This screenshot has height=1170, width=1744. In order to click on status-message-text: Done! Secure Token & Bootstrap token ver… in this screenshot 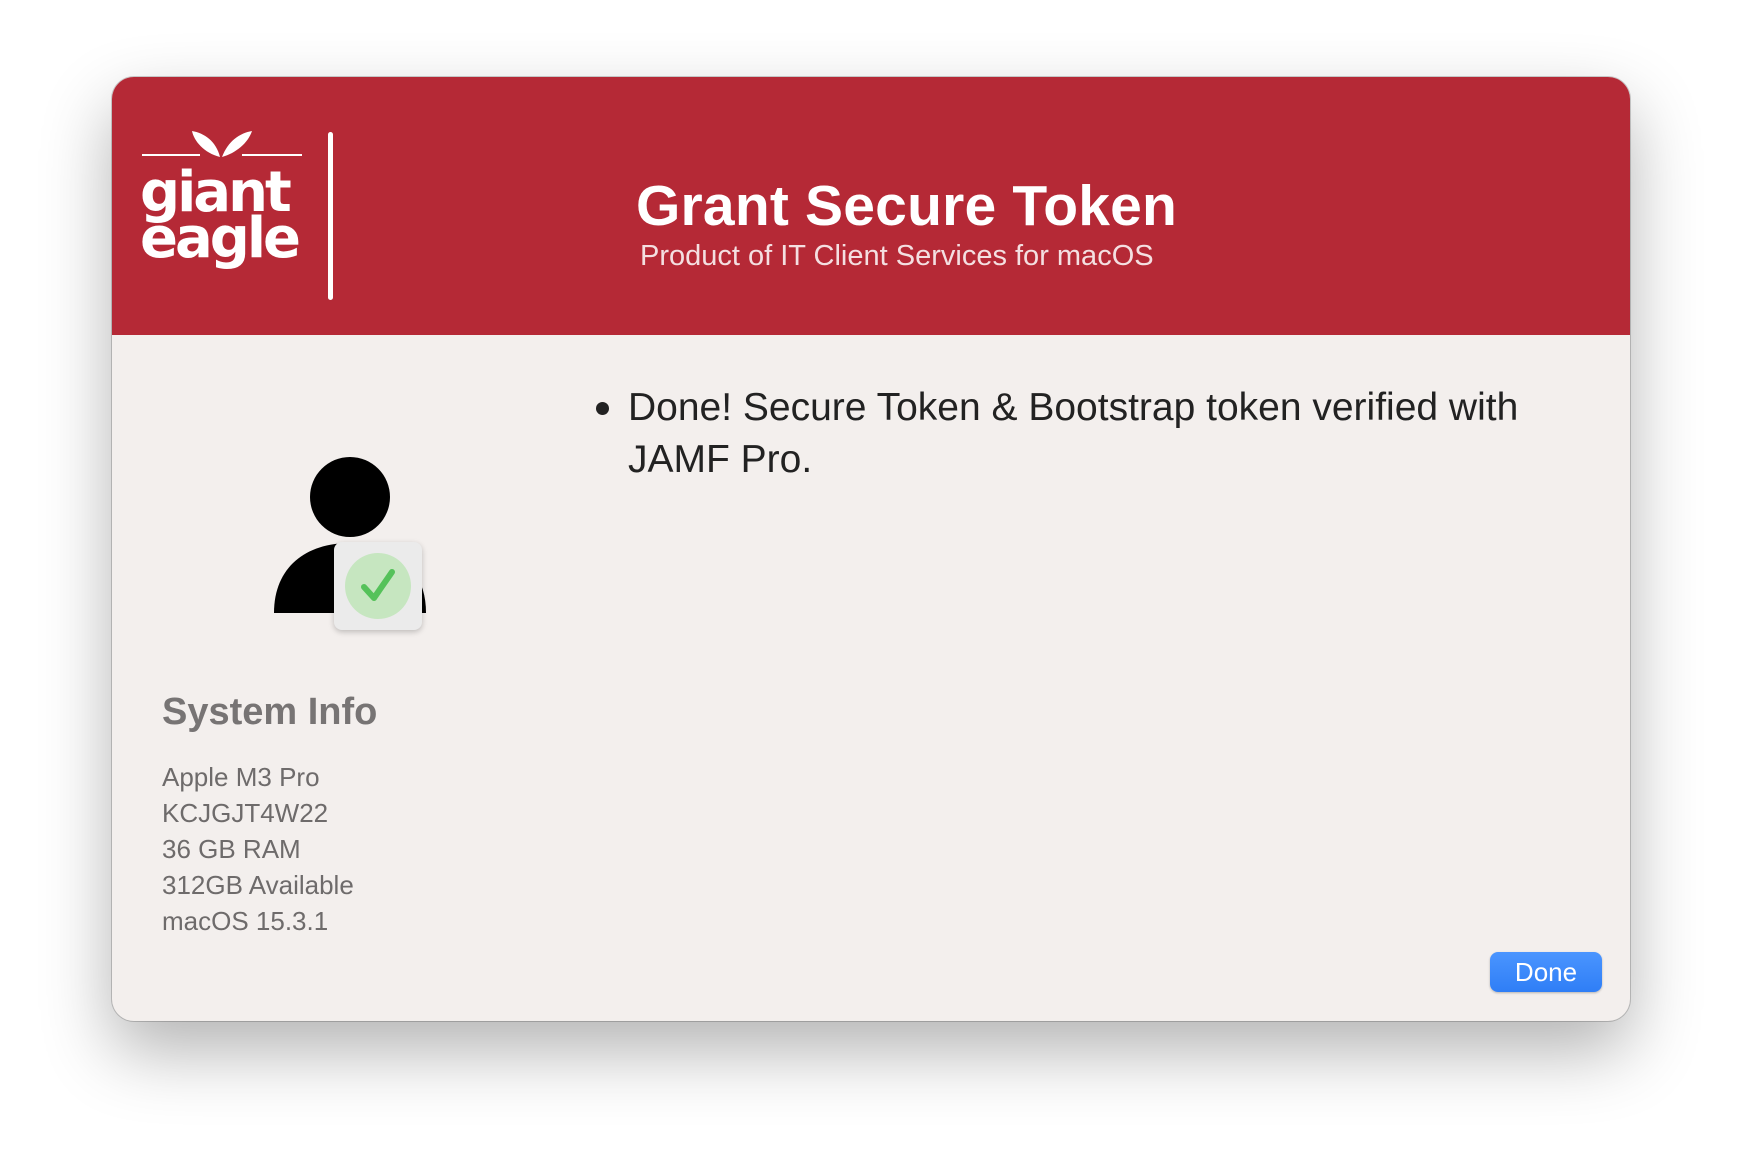, I will do `click(1073, 433)`.